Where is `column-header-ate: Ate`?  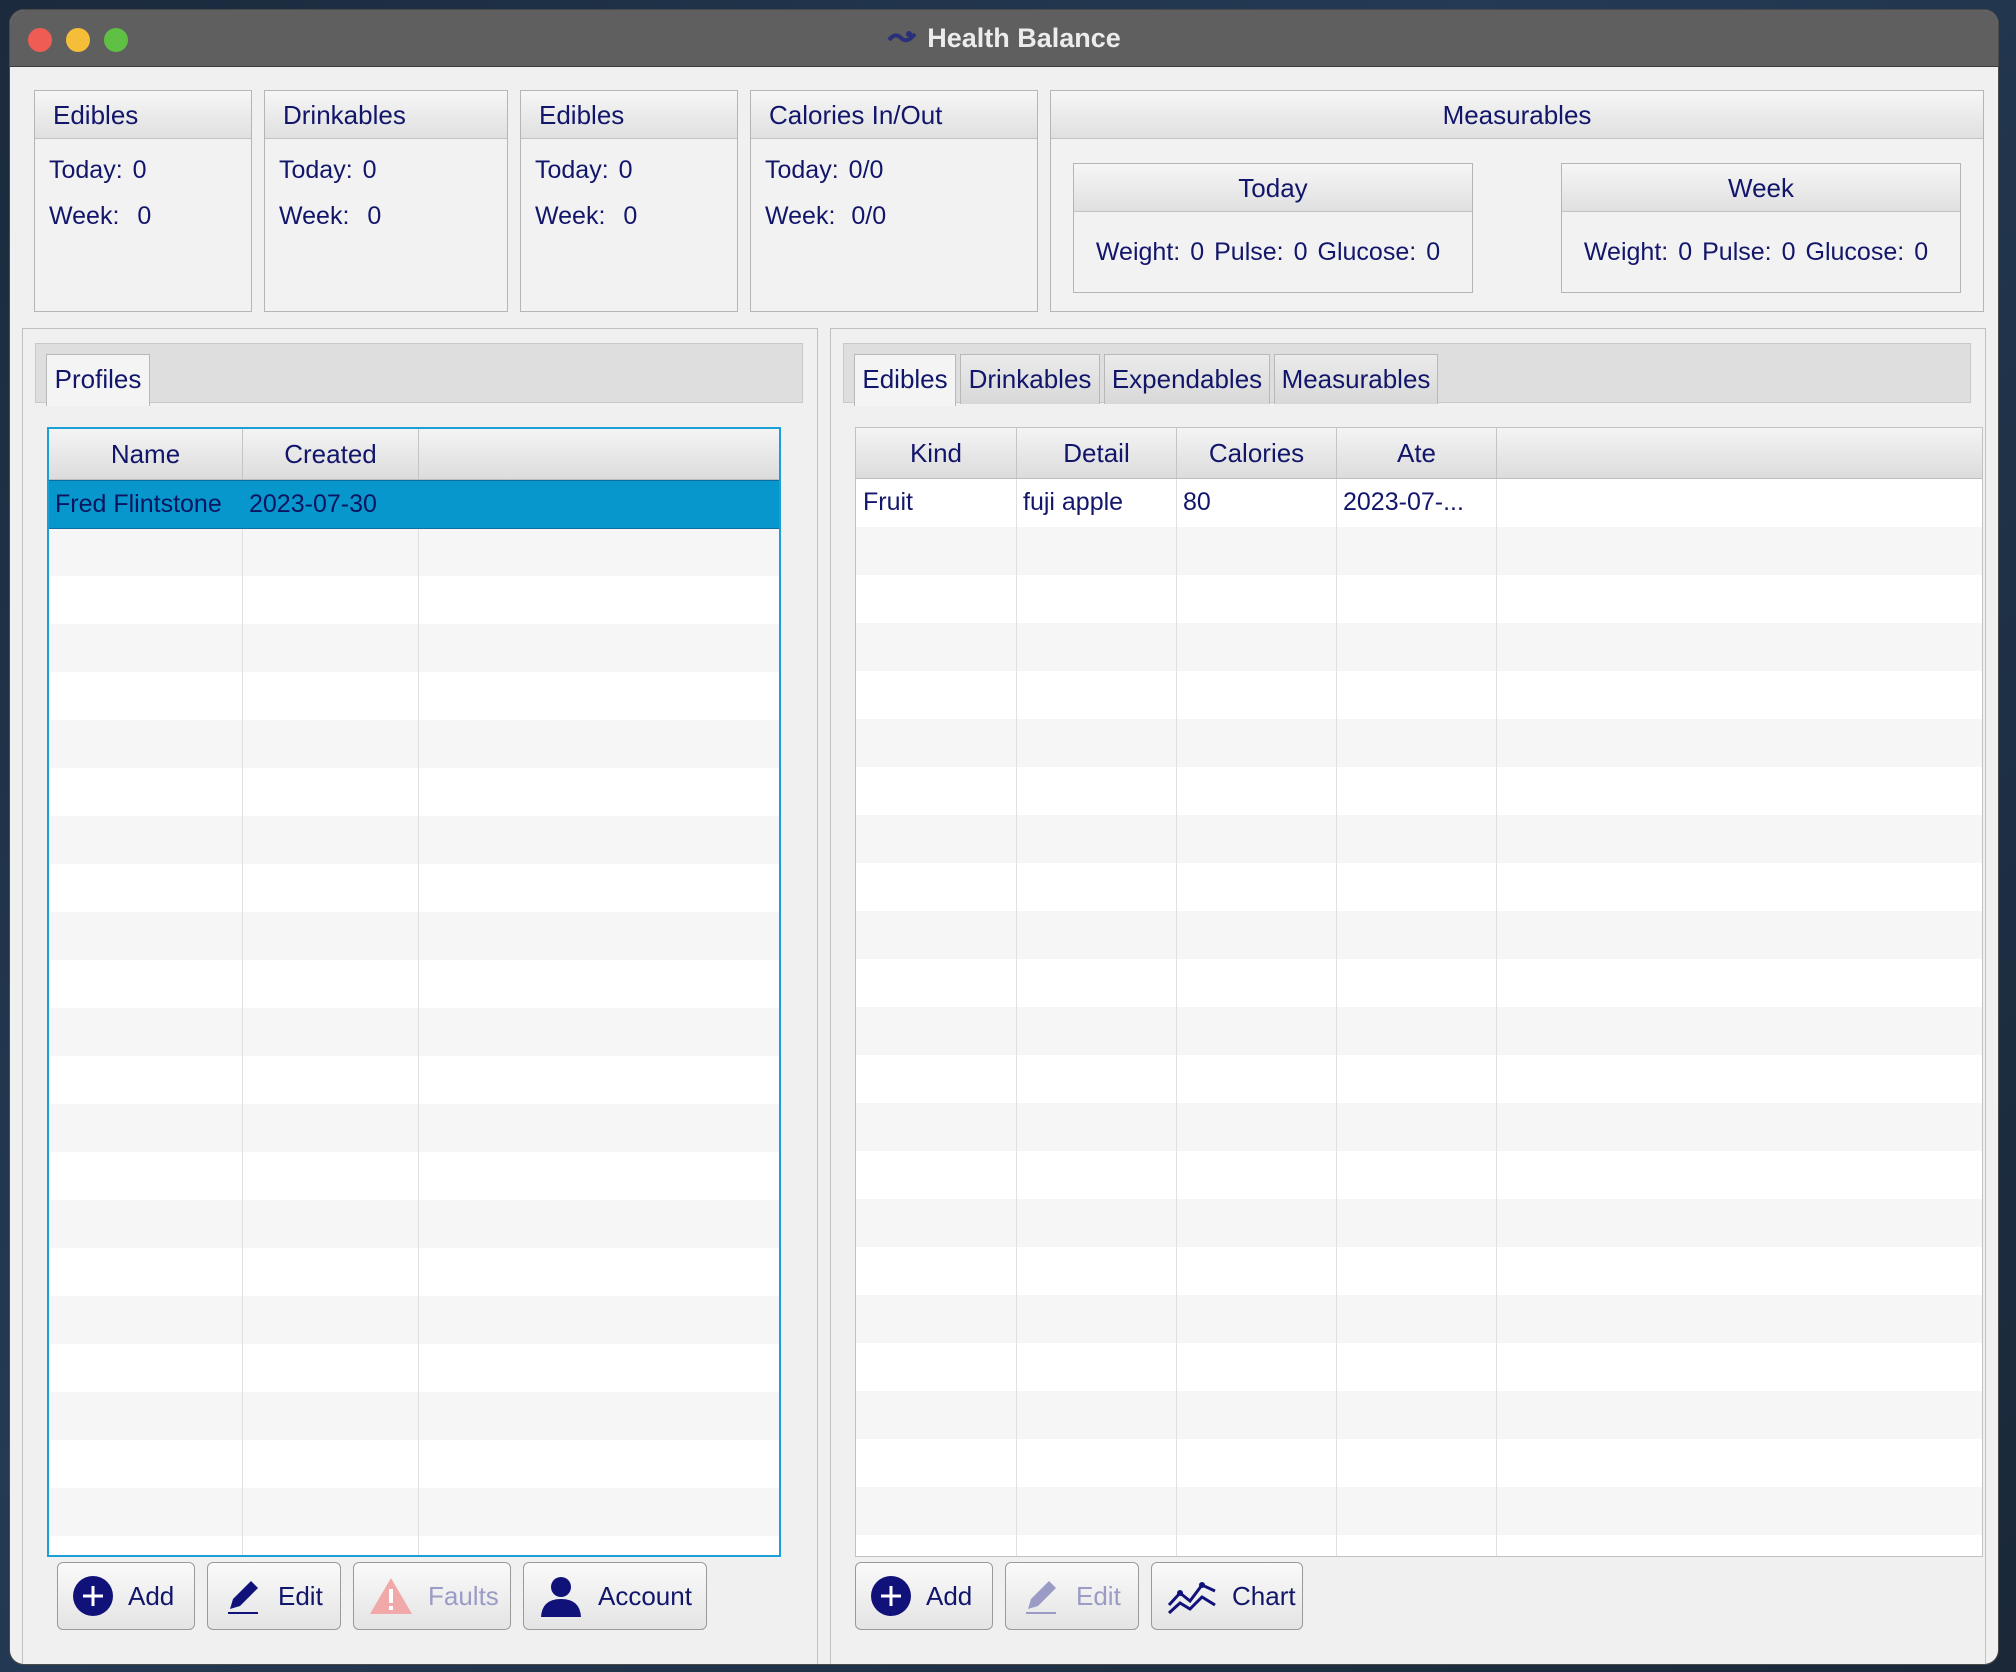
column-header-ate: Ate is located at coordinates (1417, 453).